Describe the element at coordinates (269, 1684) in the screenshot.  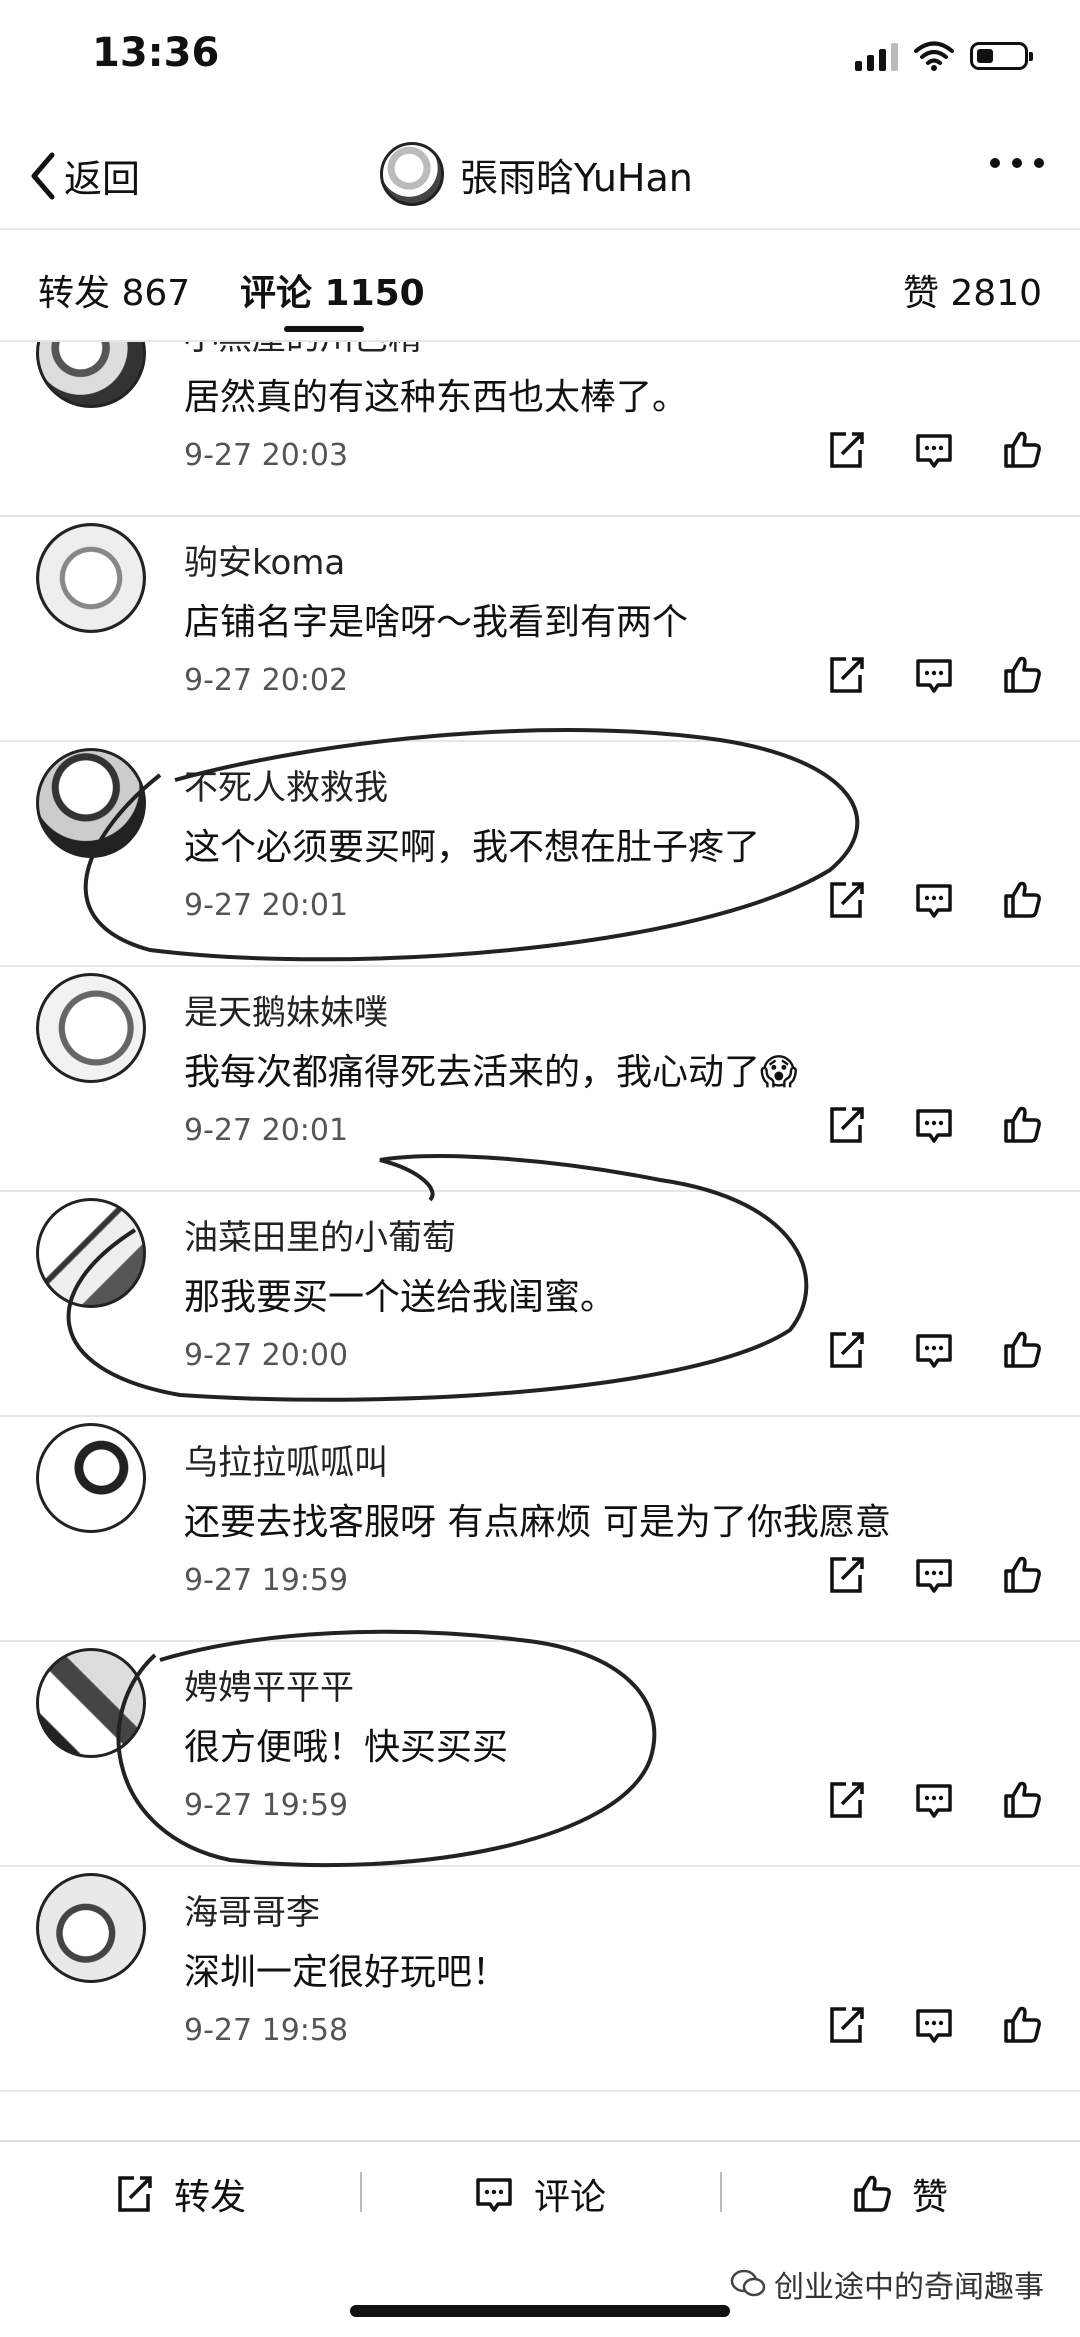
I see `comment-username: 娉娉平平平` at that location.